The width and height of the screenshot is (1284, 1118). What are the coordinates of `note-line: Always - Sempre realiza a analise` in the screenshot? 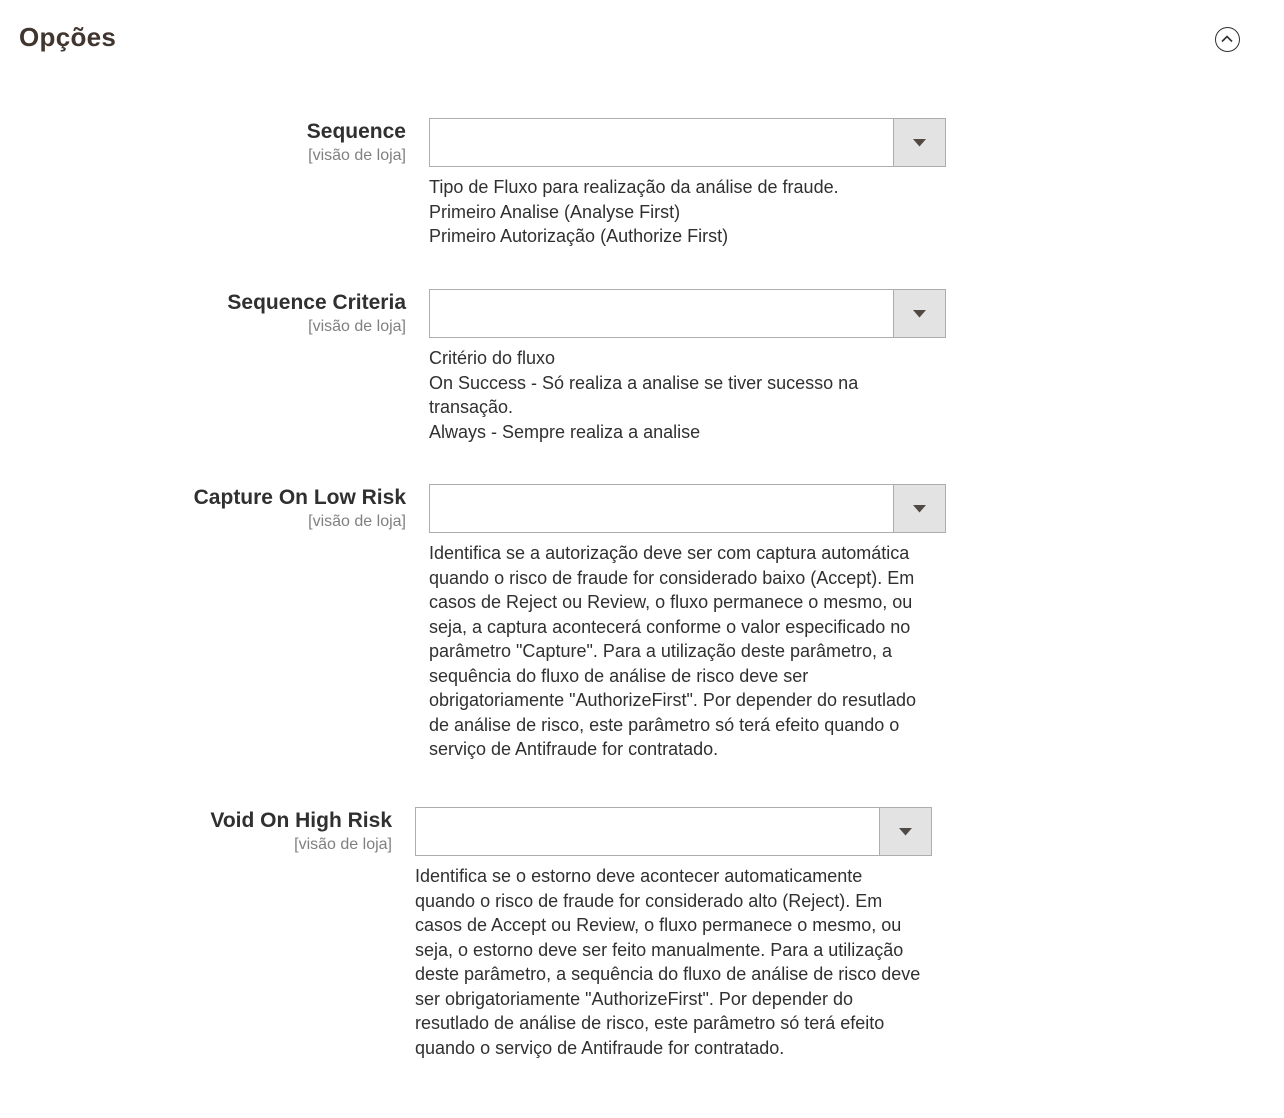 It's located at (565, 431).